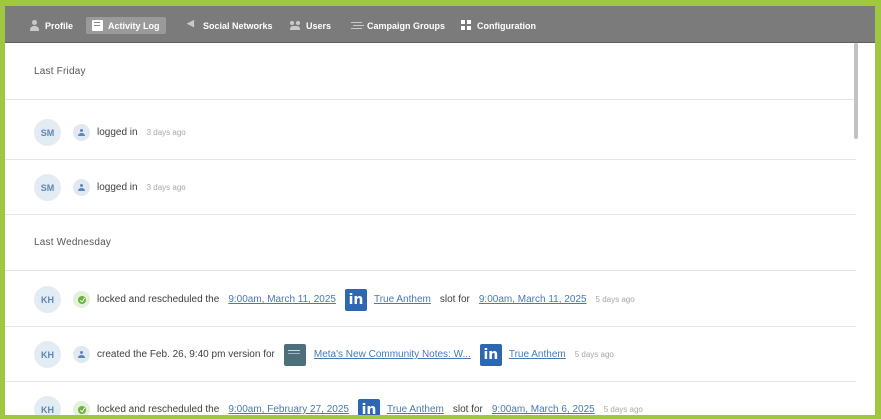  Describe the element at coordinates (406, 25) in the screenshot. I see `tab-label: Campaign Groups` at that location.